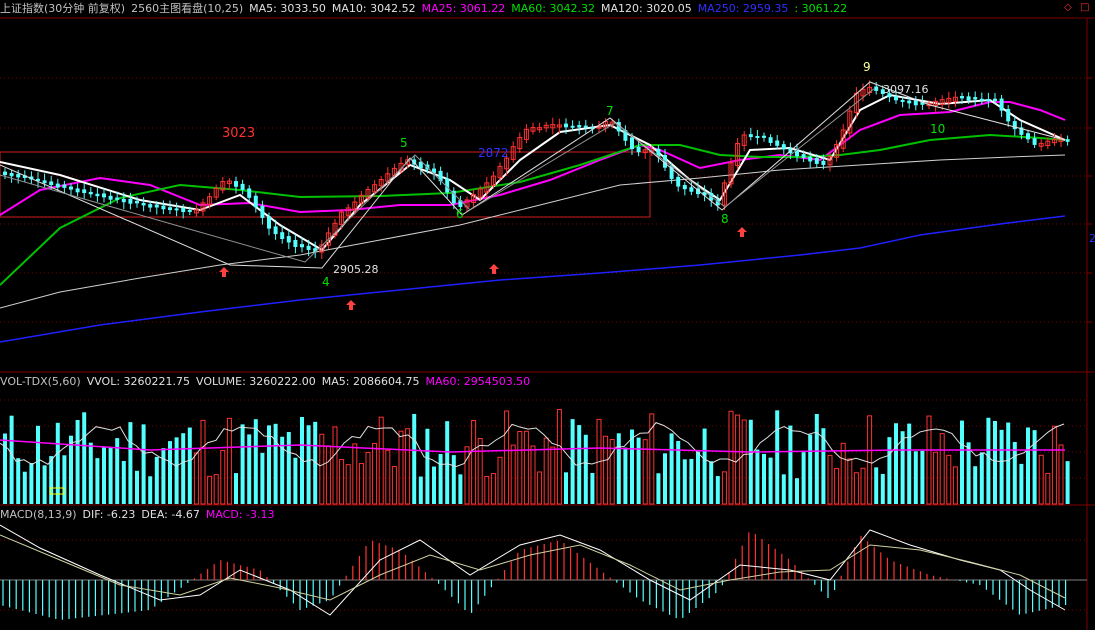  I want to click on buy-arrow, so click(351, 305).